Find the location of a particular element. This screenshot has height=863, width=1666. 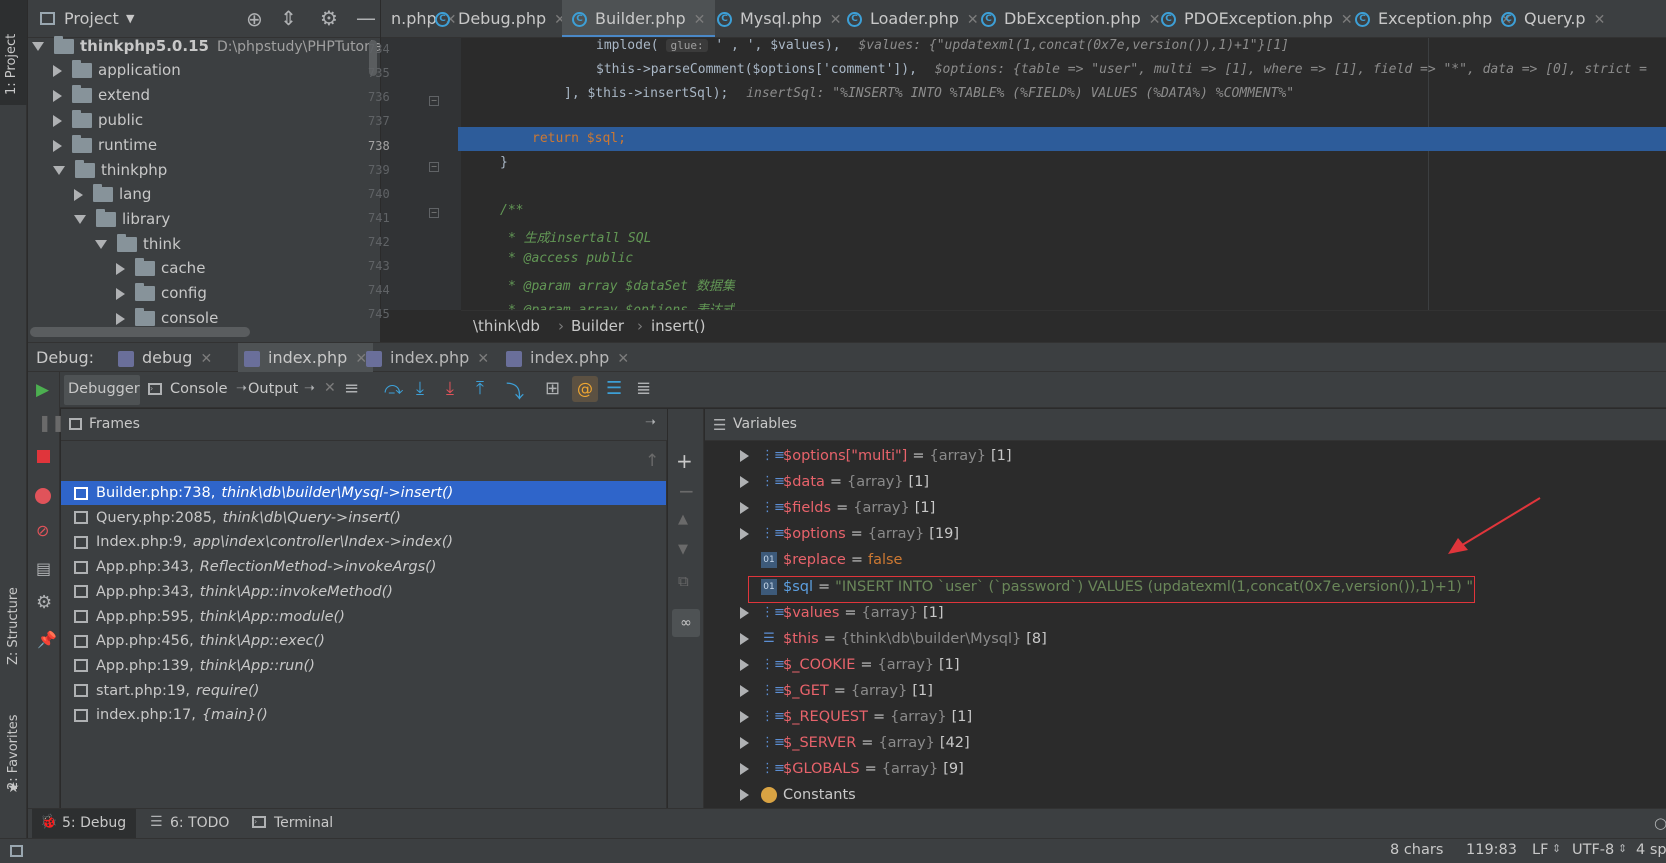

editor-tab: C Query.p ✕ is located at coordinates (1553, 18).